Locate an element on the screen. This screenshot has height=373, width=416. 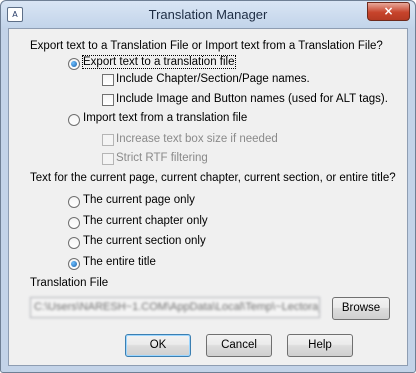
strict-rtf-label: Strict RTF filtering is located at coordinates (162, 158).